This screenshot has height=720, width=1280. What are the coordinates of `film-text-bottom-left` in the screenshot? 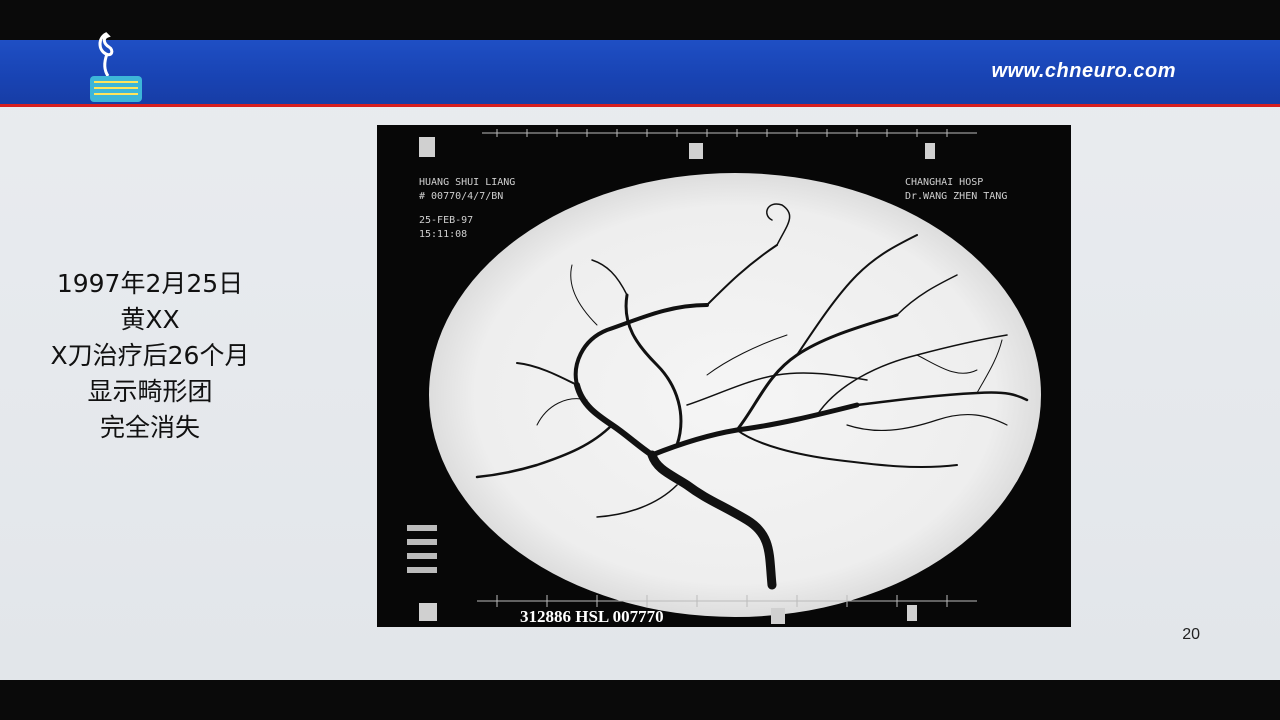 It's located at (422, 549).